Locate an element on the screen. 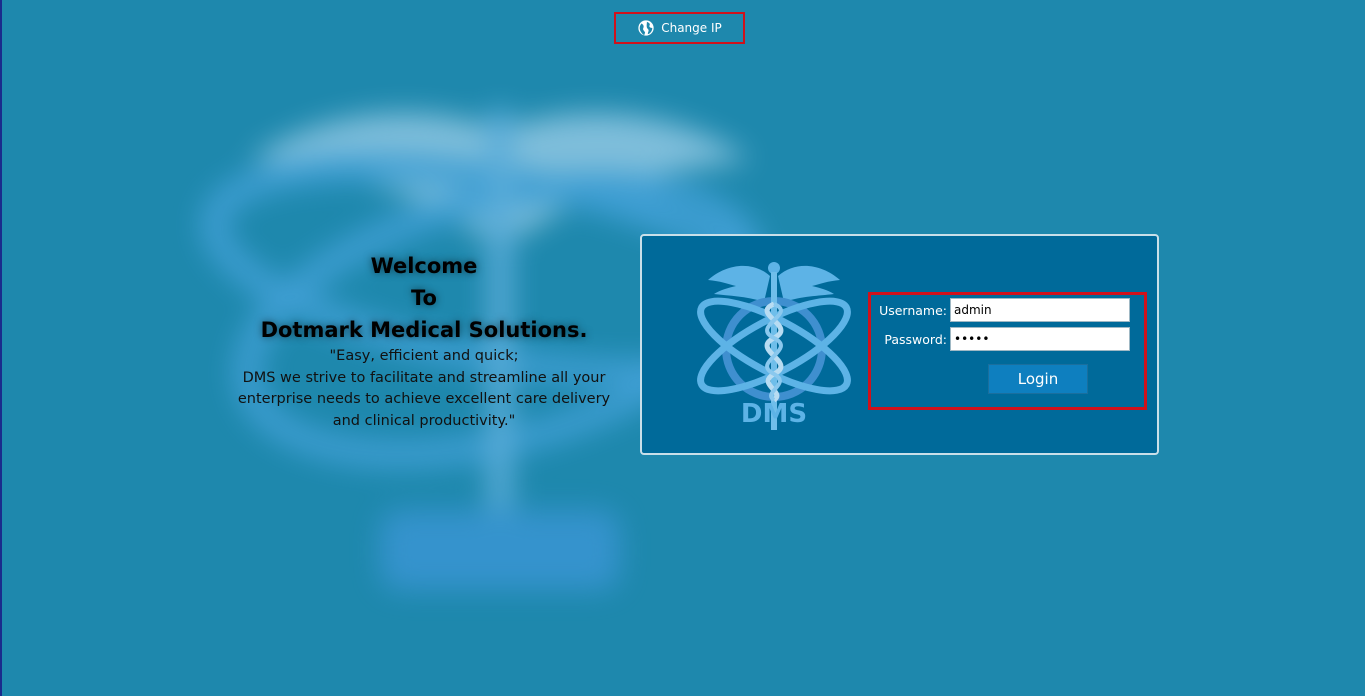  username-label: Username: is located at coordinates (913, 310).